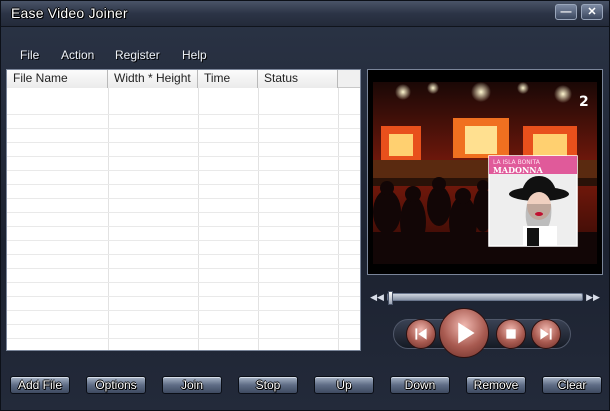  What do you see at coordinates (533, 201) in the screenshot?
I see `album-cover-inset: LA ISLA BONITA MADONNA` at bounding box center [533, 201].